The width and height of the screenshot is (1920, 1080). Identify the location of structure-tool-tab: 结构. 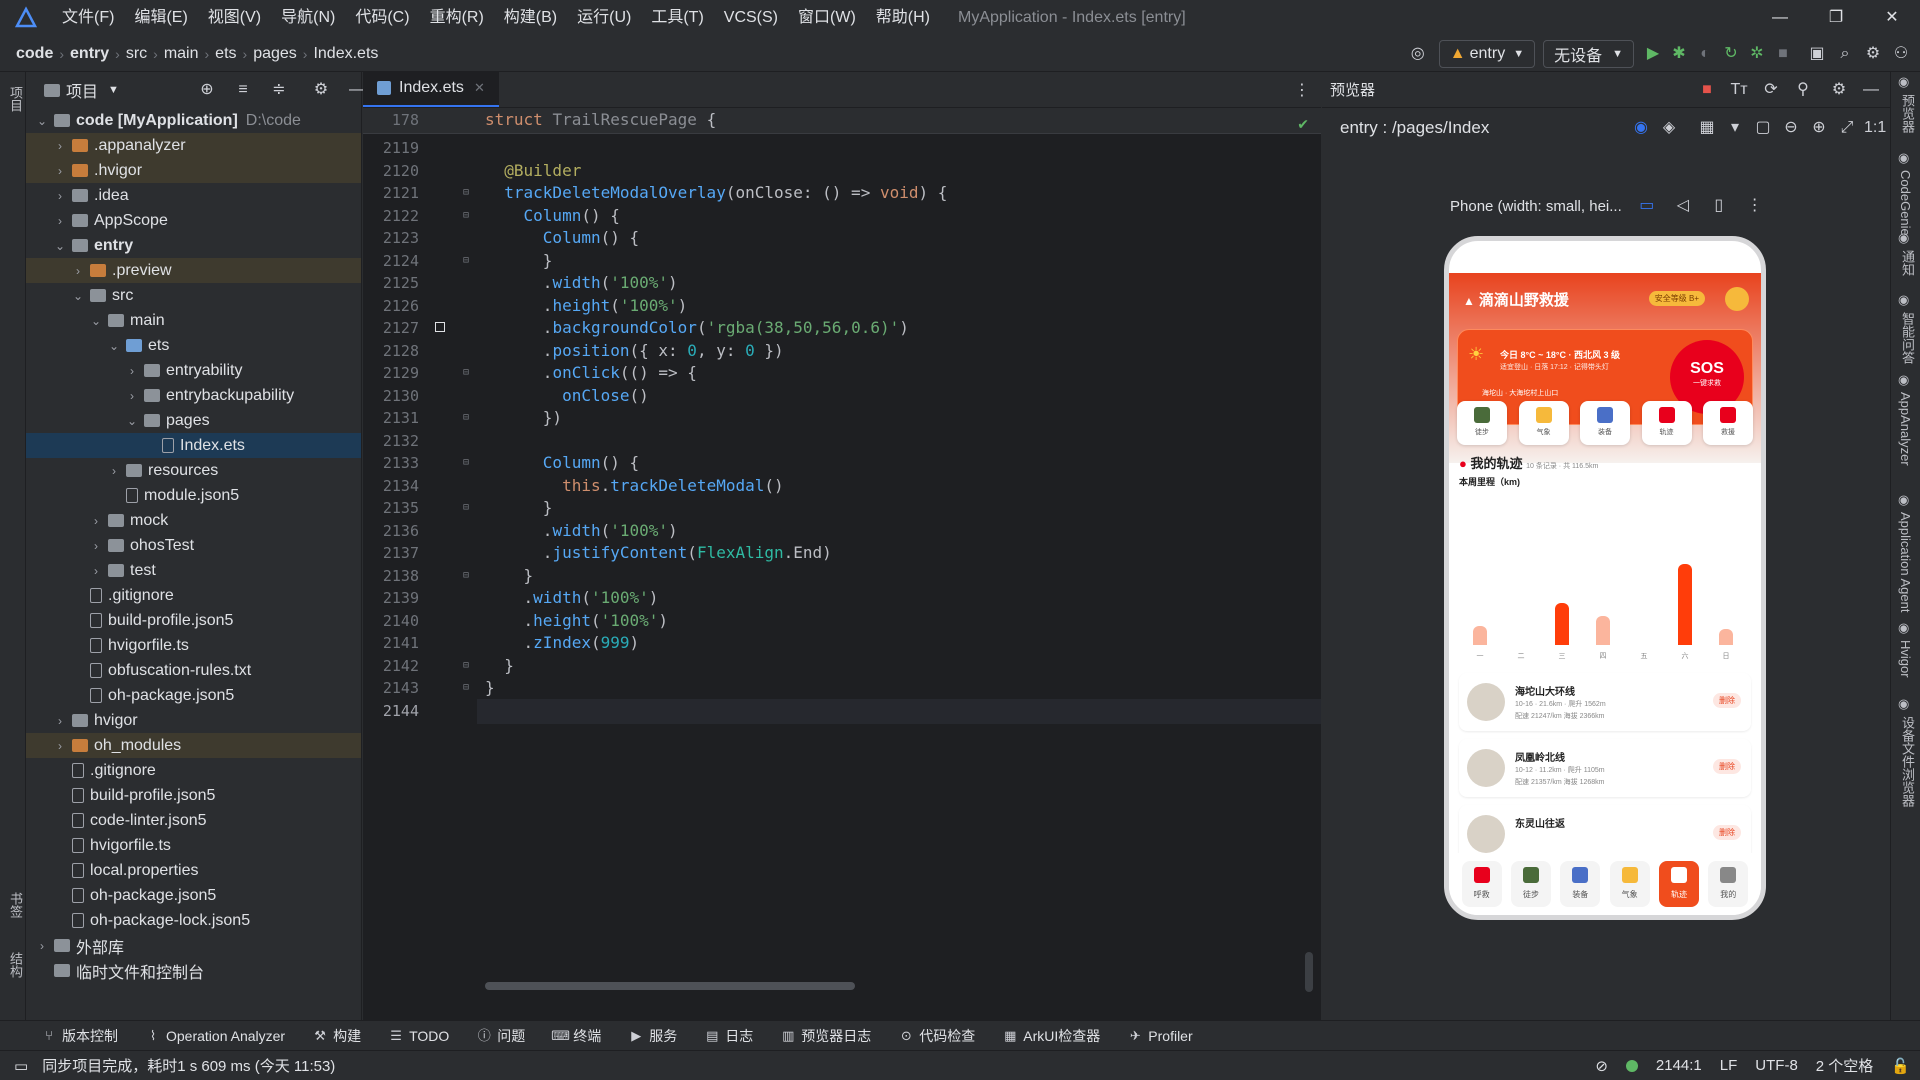
(15, 965).